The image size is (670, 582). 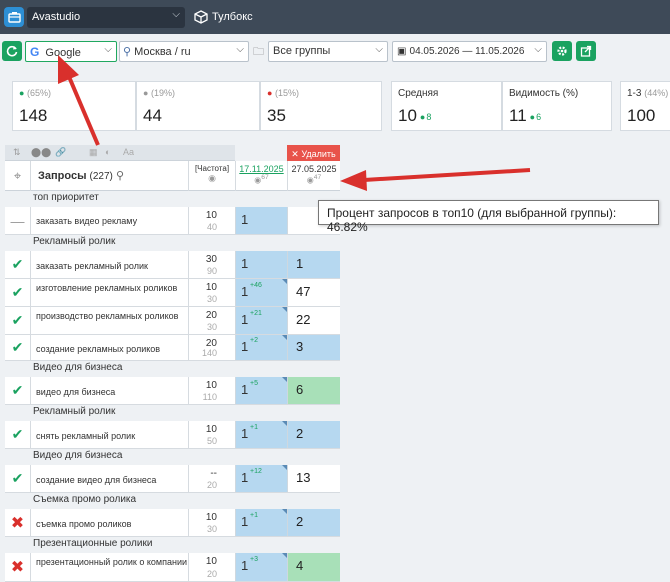 I want to click on arrow-to-date-column, so click(x=435, y=179).